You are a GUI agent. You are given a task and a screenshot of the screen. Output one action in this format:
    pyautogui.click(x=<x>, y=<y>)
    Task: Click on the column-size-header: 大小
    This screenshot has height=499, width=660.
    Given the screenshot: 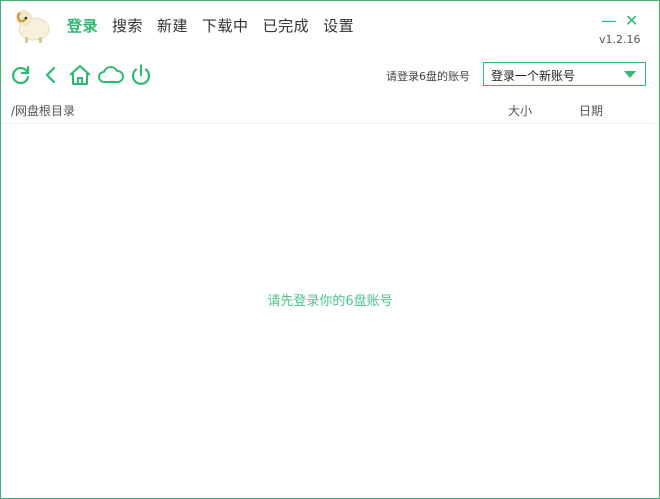 What is the action you would take?
    pyautogui.click(x=520, y=110)
    